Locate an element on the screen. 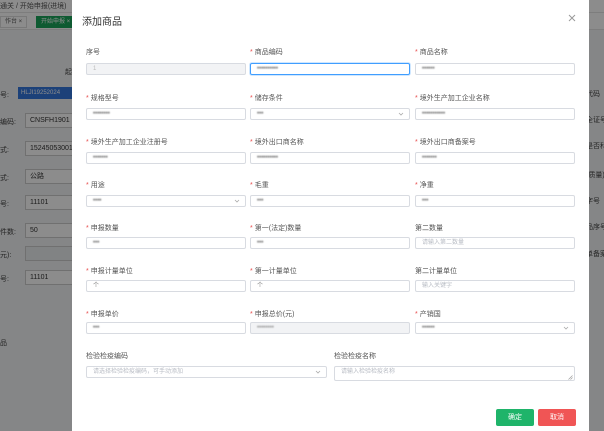 This screenshot has width=604, height=431. first-legal-quantity-input: ••• is located at coordinates (330, 243).